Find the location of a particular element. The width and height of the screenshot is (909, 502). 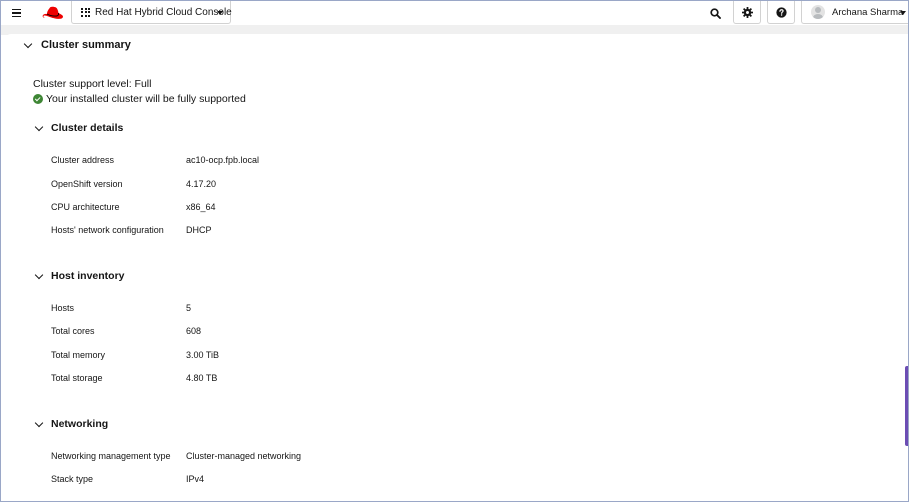

inventory-value: 3.00 TiB is located at coordinates (203, 355).